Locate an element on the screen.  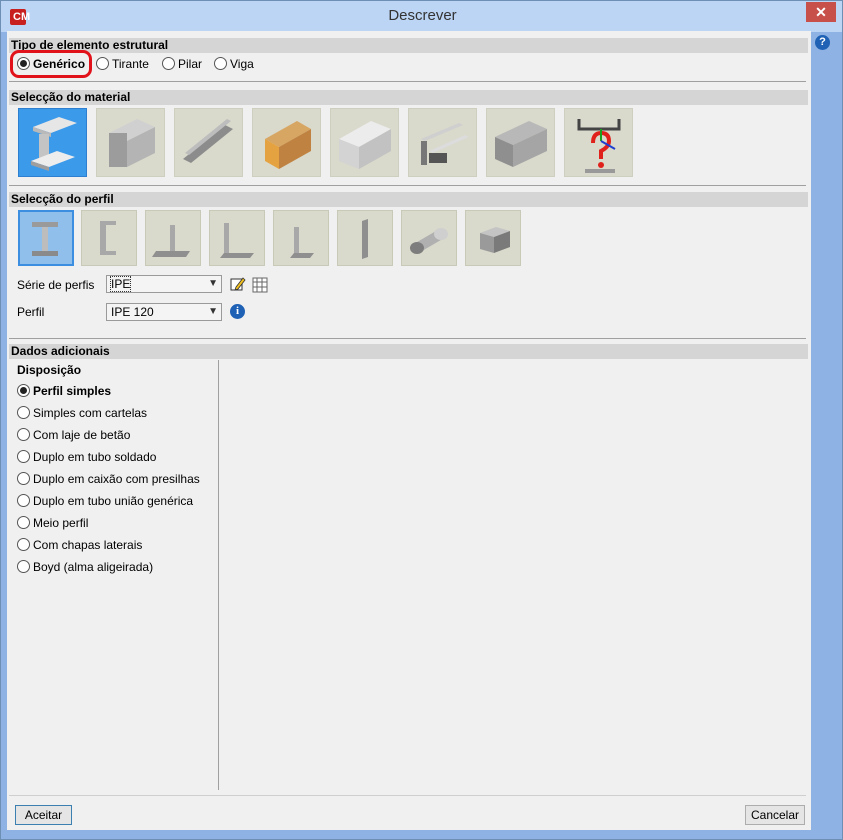
material-steel-welded-tile is located at coordinates (130, 142).